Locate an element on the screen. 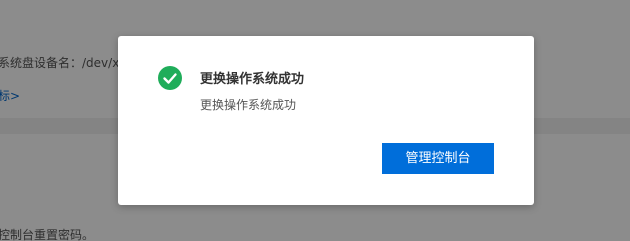 The width and height of the screenshot is (630, 241). dialog-title: 更换操作系统成功 is located at coordinates (252, 79).